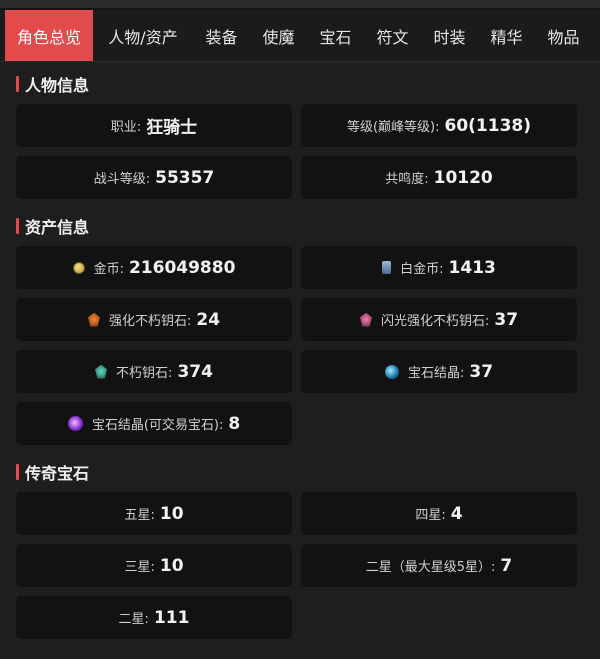 The height and width of the screenshot is (659, 600). I want to click on gem-label: 四星:, so click(430, 515).